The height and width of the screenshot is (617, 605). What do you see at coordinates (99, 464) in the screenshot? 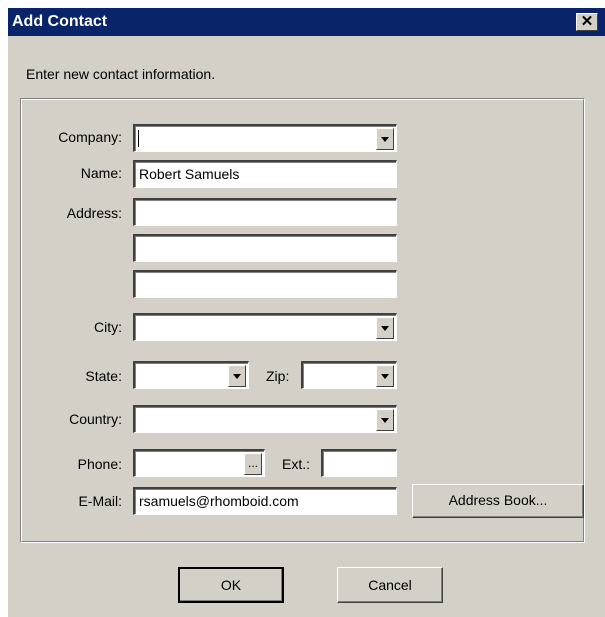
I see `phone-label: Phone:` at bounding box center [99, 464].